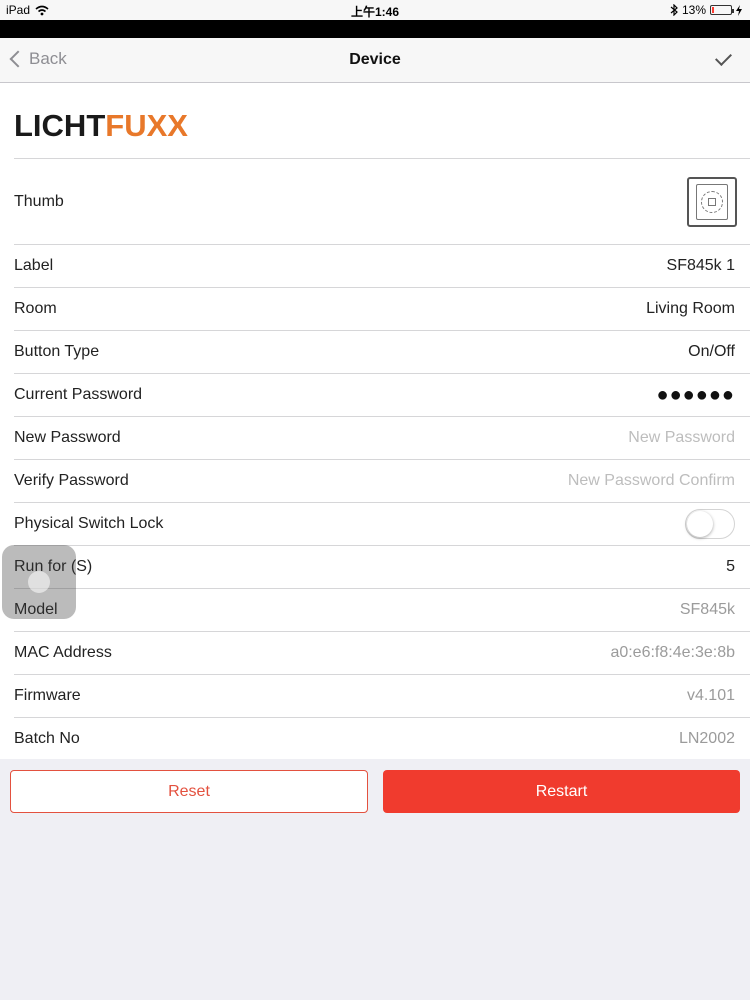 This screenshot has height=1000, width=750. I want to click on lichtfuxx-logo: LICHTFUXX, so click(101, 126).